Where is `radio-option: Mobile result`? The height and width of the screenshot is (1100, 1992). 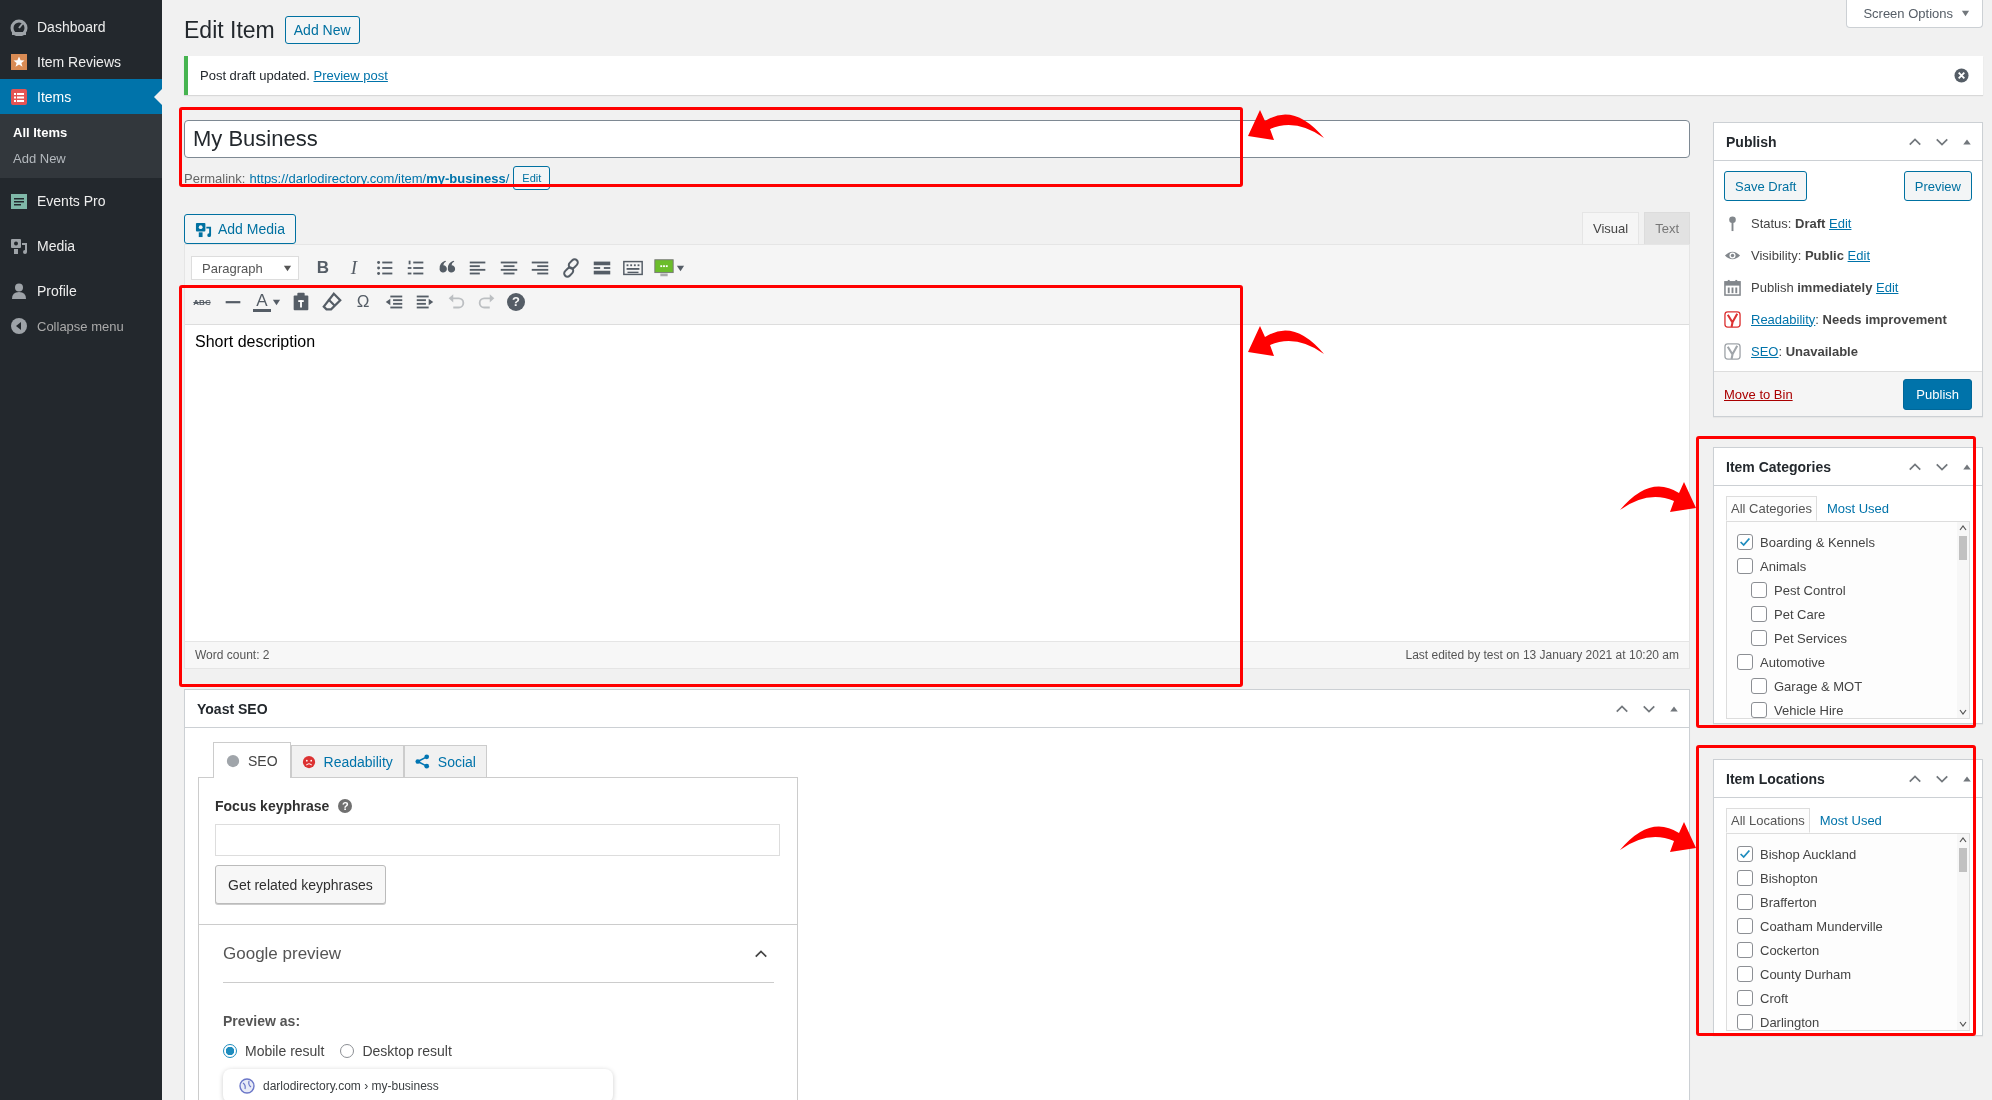
radio-option: Mobile result is located at coordinates (274, 1051).